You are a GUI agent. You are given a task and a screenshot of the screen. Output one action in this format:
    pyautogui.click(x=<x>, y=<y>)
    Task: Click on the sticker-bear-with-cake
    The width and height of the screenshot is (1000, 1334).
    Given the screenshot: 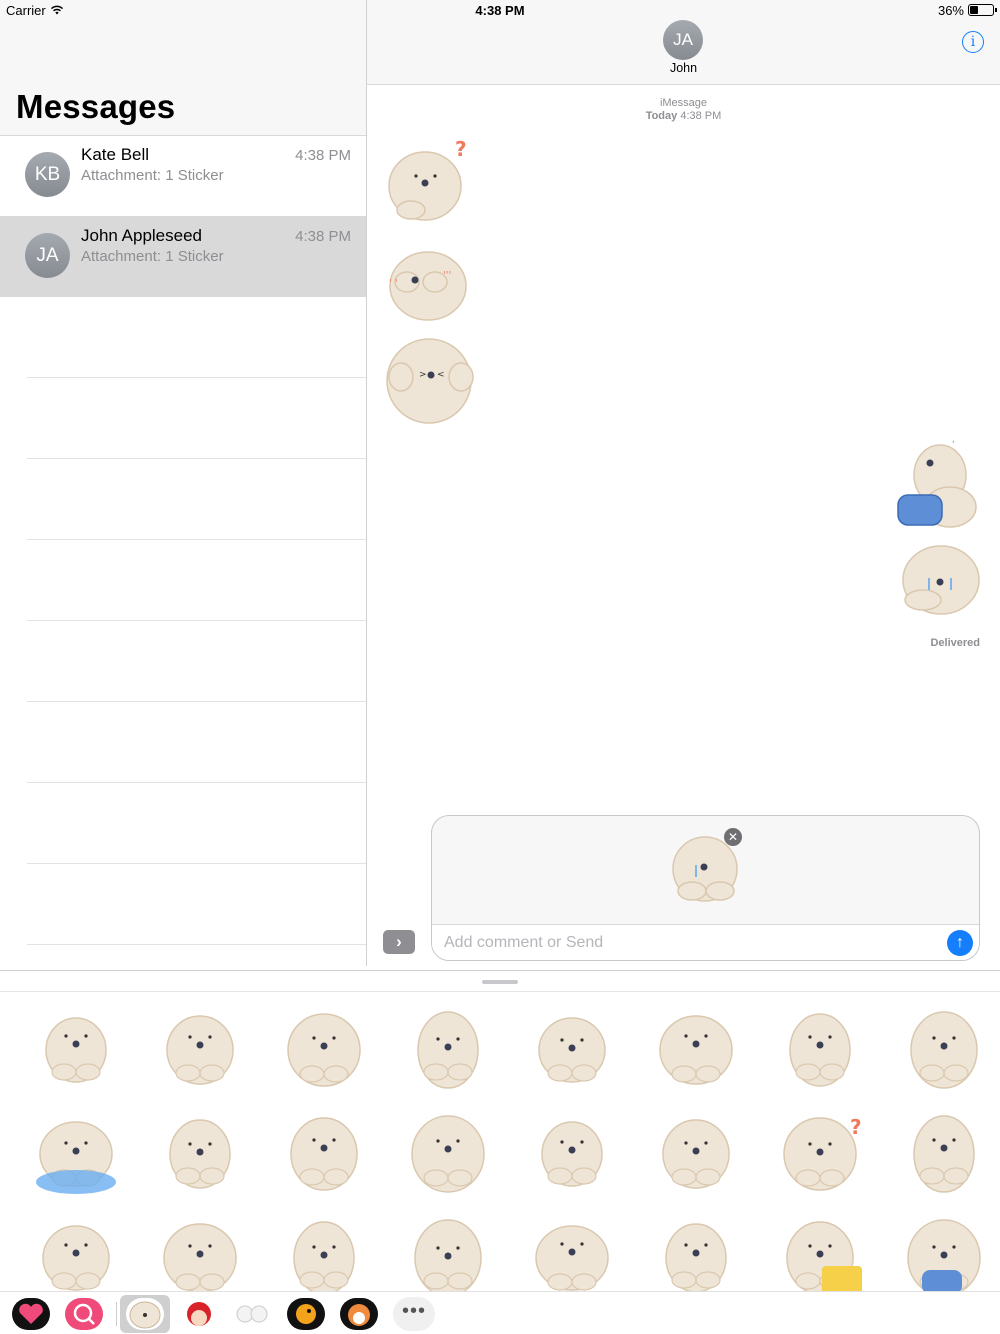 What is the action you would take?
    pyautogui.click(x=820, y=1250)
    